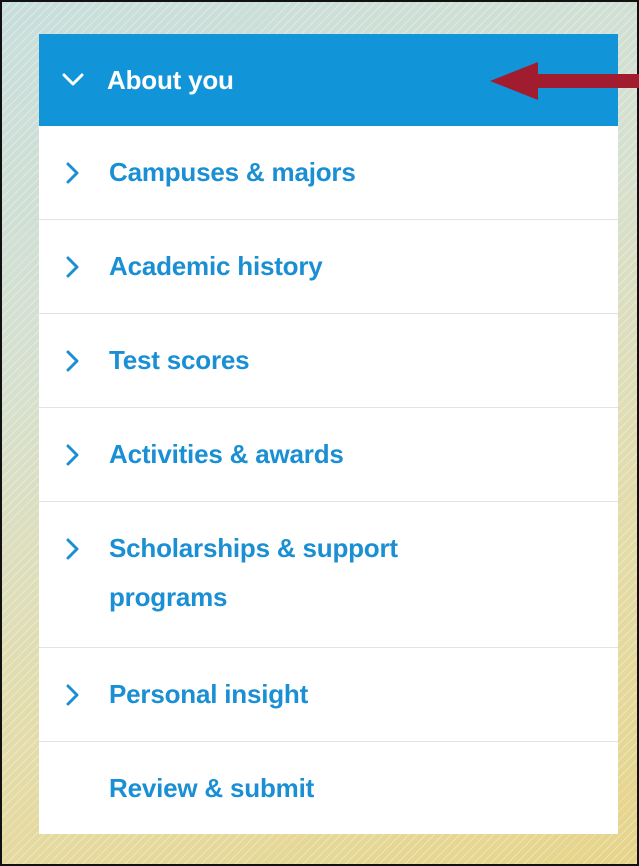 This screenshot has width=639, height=866. What do you see at coordinates (328, 695) in the screenshot?
I see `menu-item-personal-insight: Personal insight` at bounding box center [328, 695].